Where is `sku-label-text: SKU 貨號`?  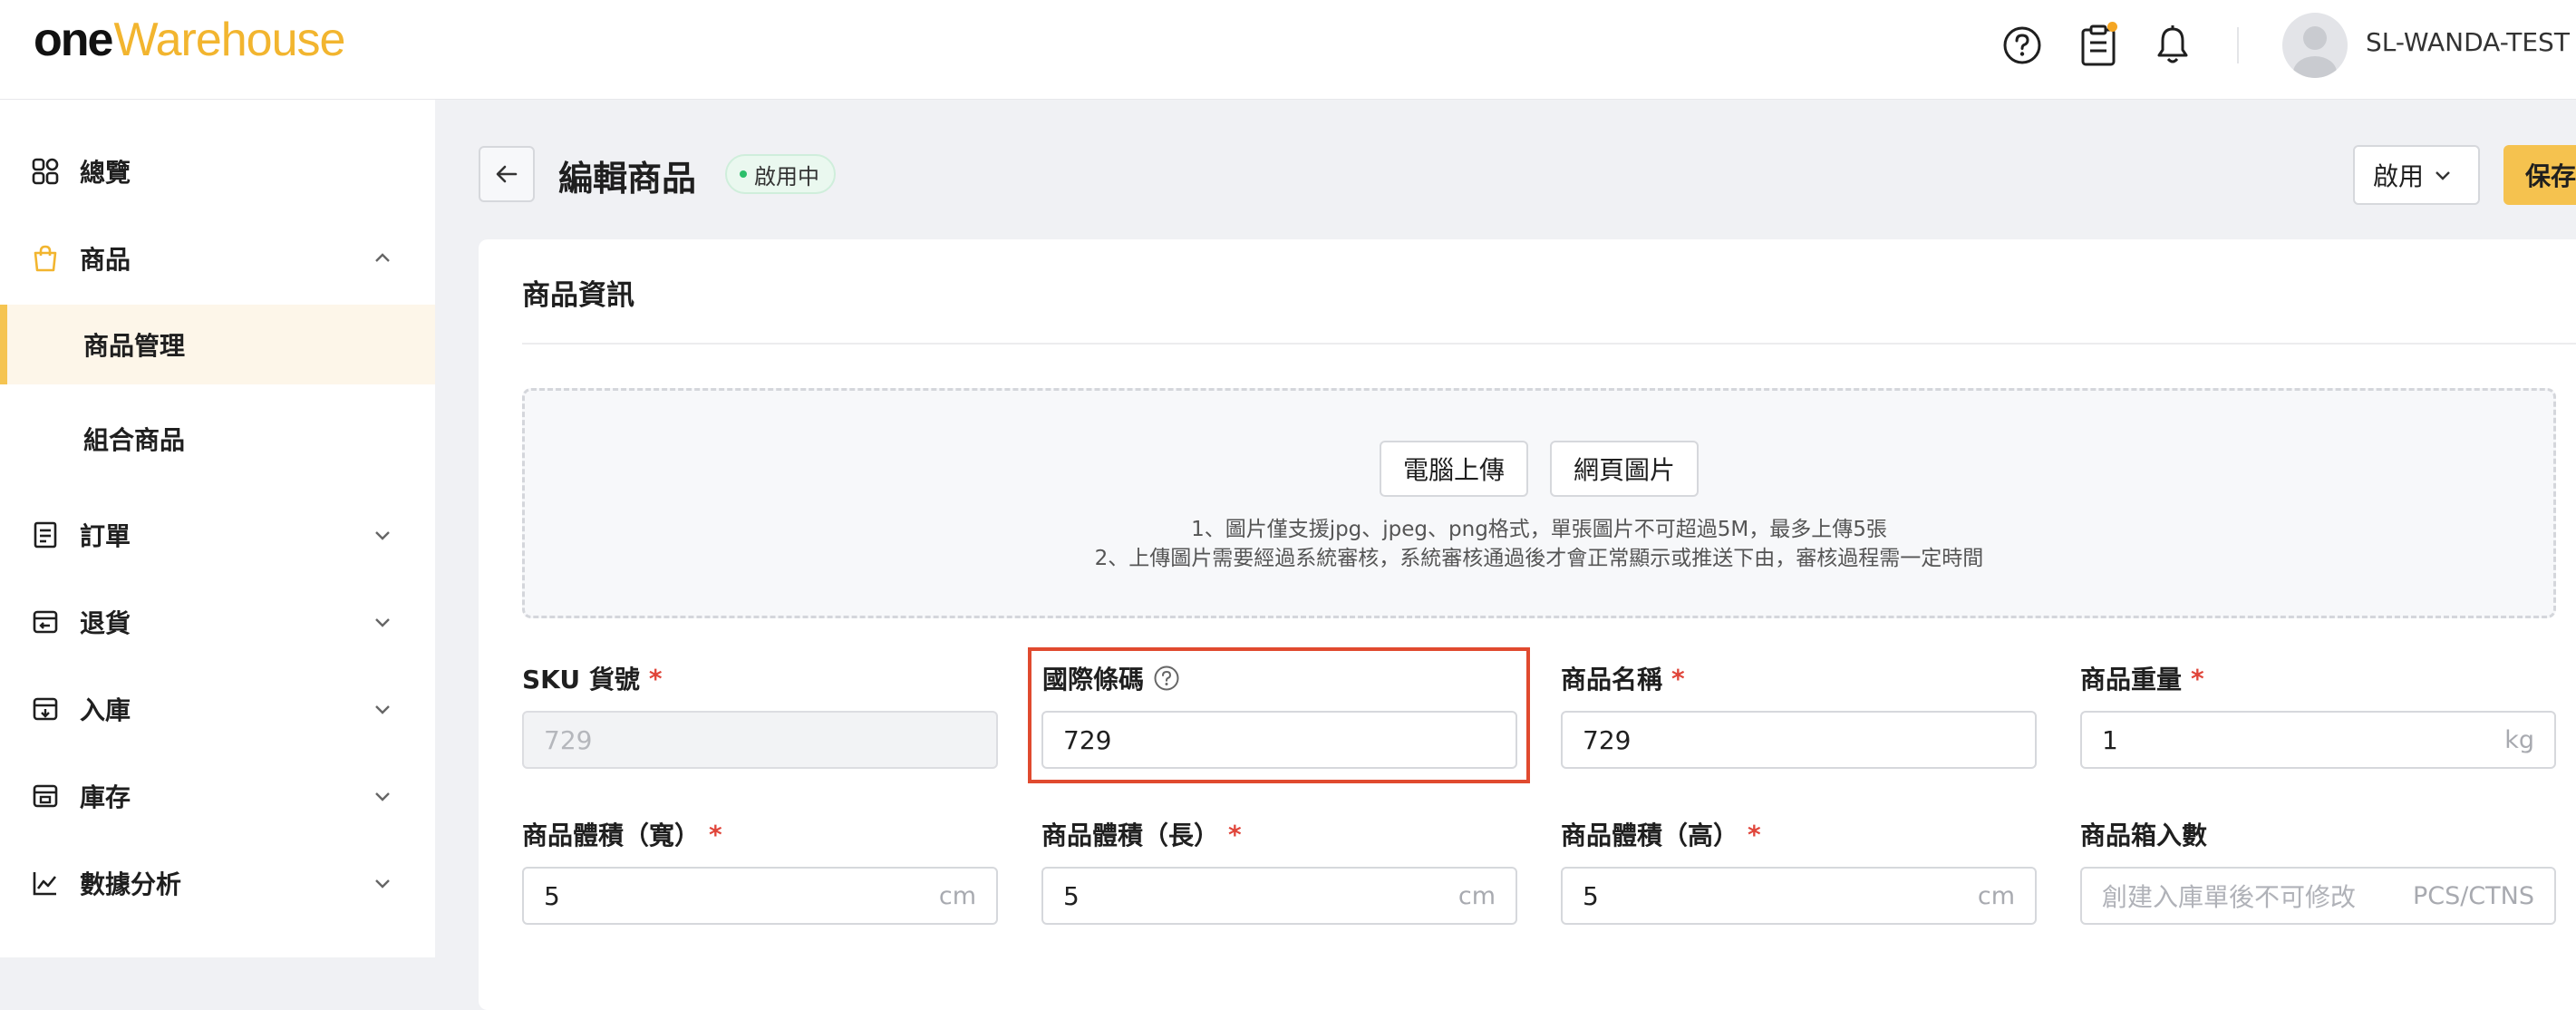
sku-label-text: SKU 貨號 is located at coordinates (581, 679).